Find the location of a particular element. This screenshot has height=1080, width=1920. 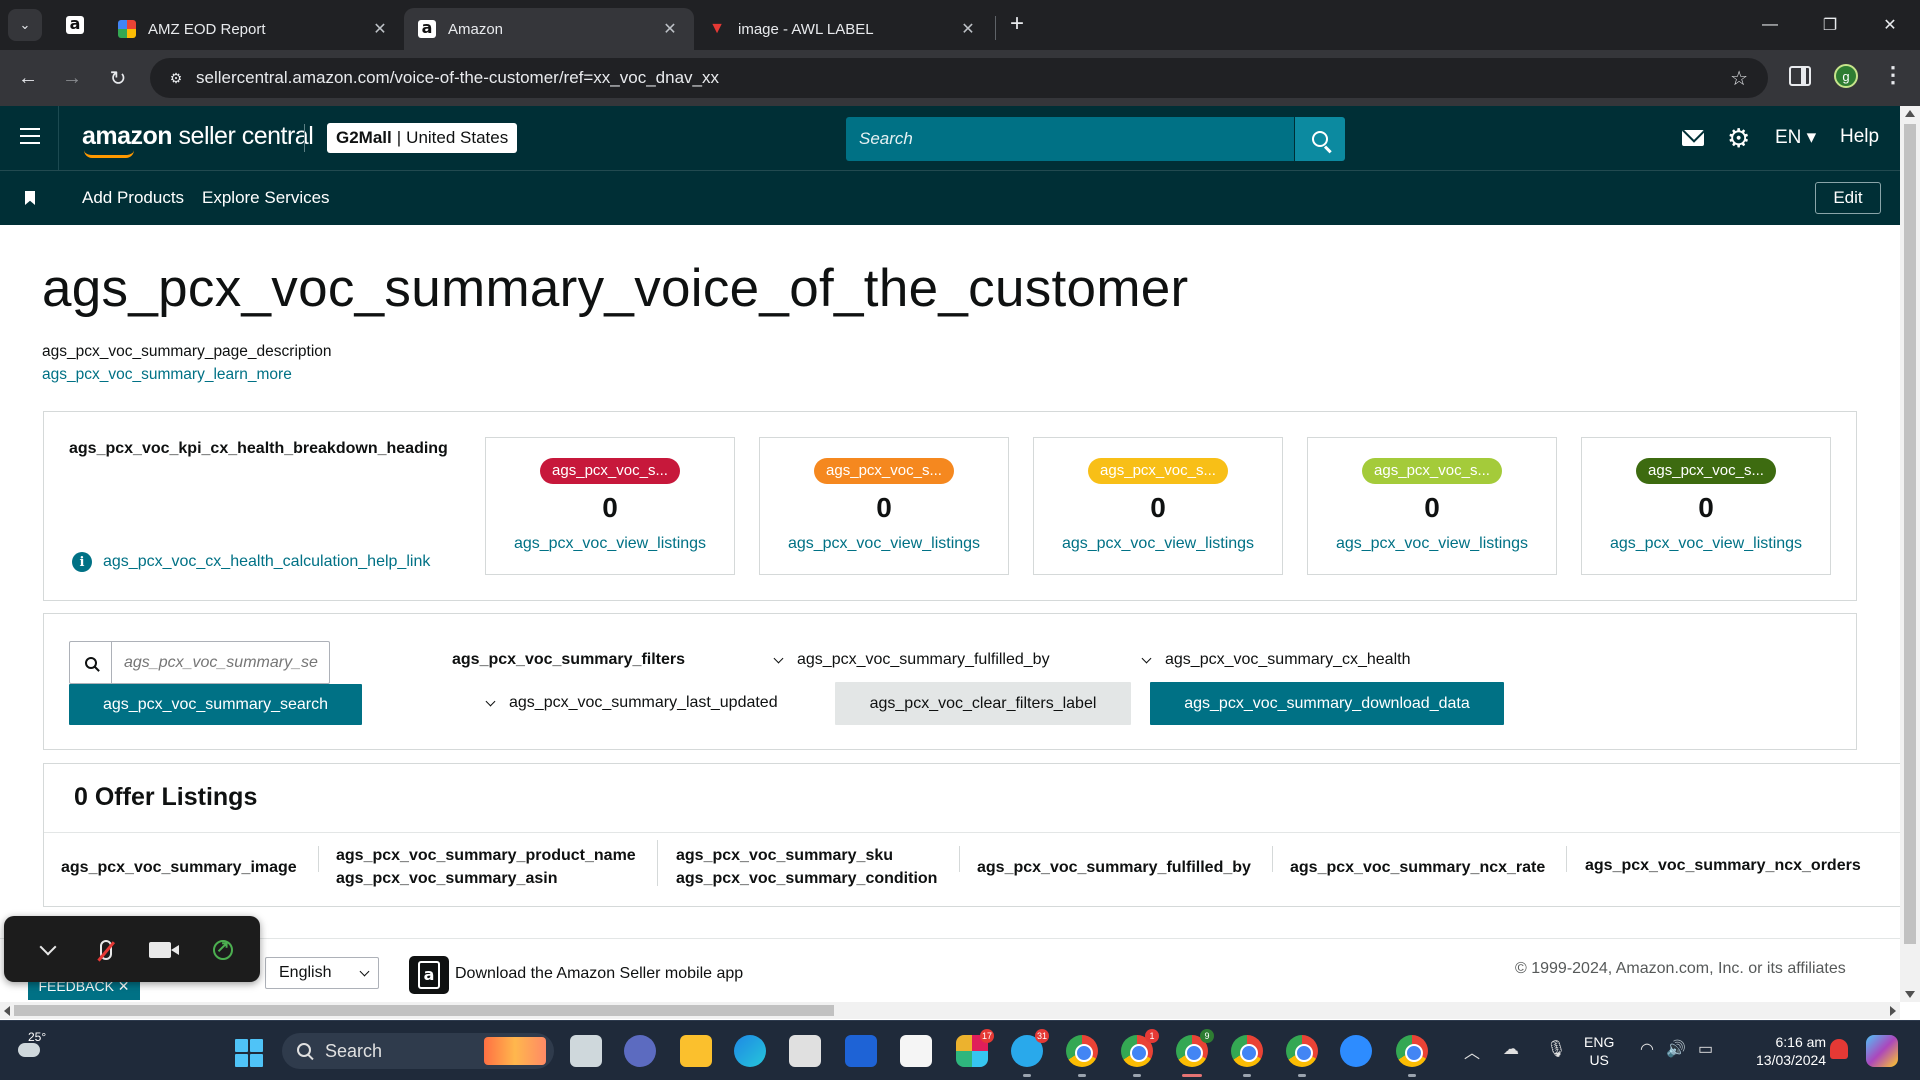

chrome-profile-1-icon is located at coordinates (1082, 1056).